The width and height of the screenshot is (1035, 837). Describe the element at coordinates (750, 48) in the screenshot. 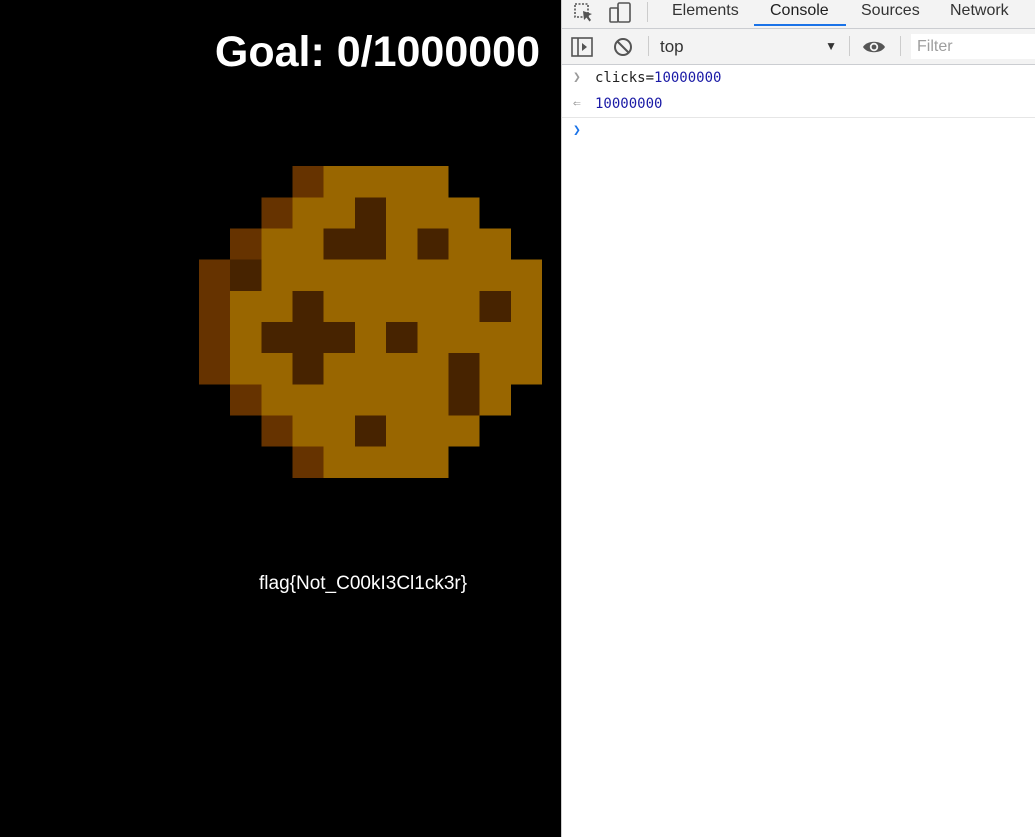

I see `context-selector: top ▼` at that location.